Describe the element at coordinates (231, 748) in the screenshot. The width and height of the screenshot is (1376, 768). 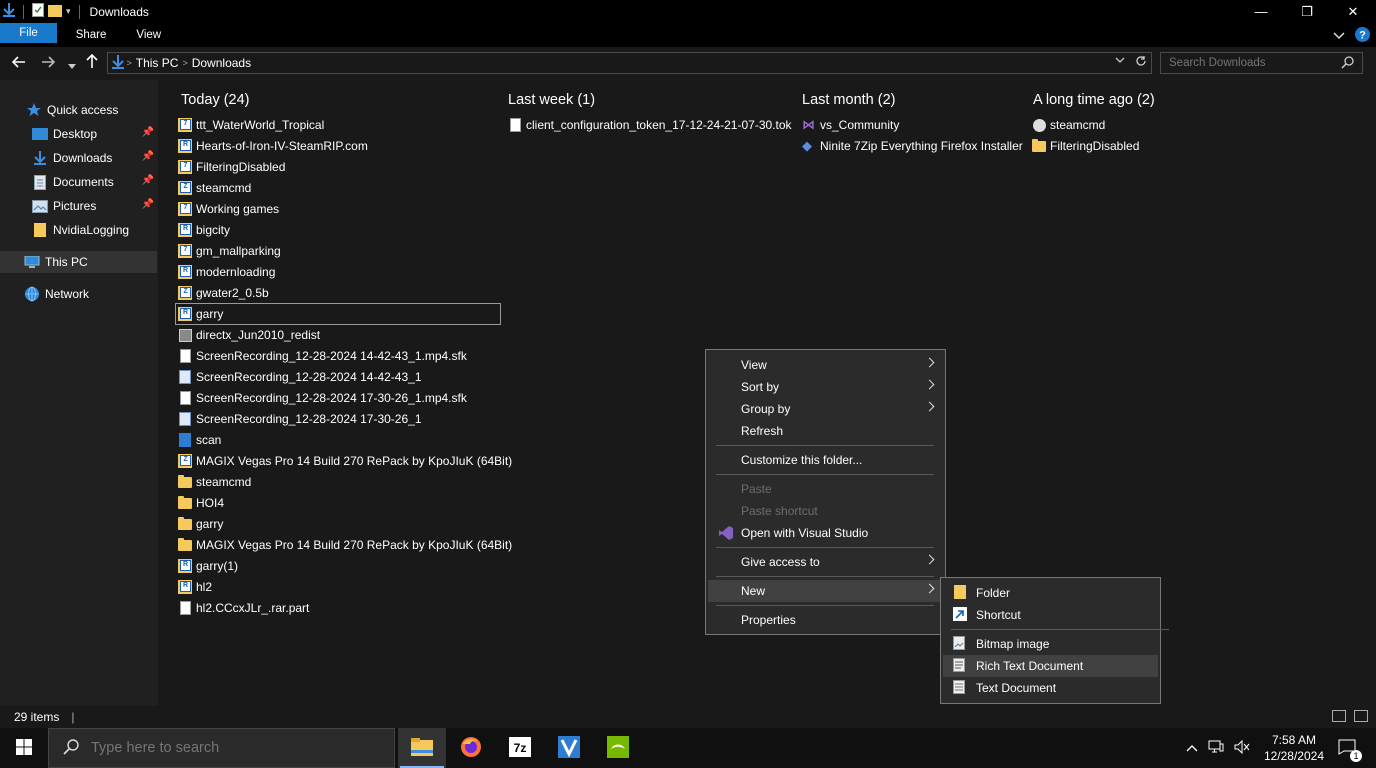
I see `taskbar-search-input` at that location.